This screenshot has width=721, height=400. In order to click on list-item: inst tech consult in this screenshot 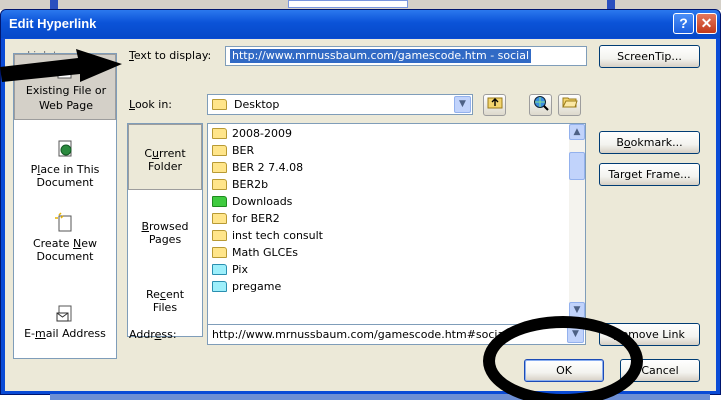, I will do `click(267, 235)`.